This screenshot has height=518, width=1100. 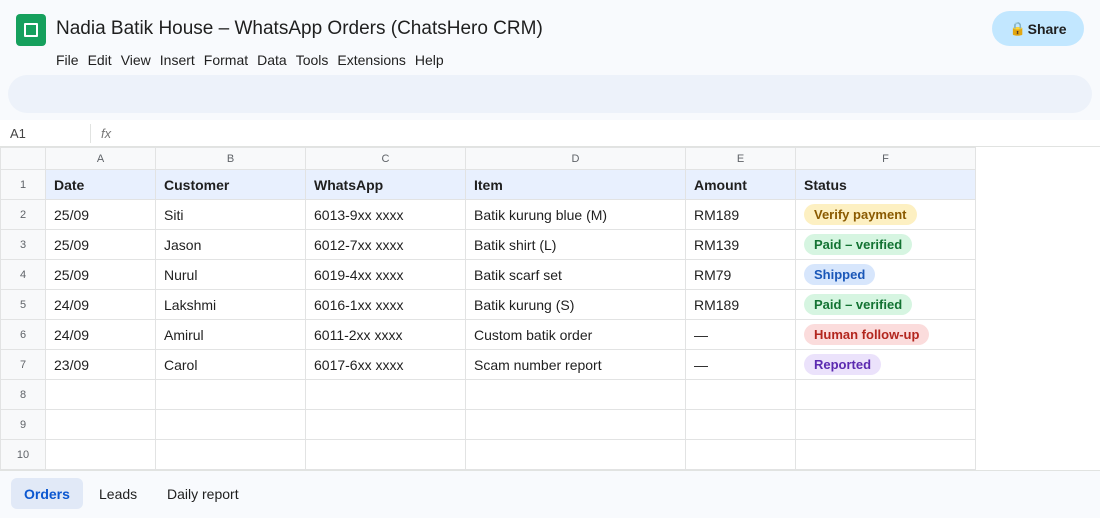 What do you see at coordinates (385, 158) in the screenshot?
I see `column-header-c: C` at bounding box center [385, 158].